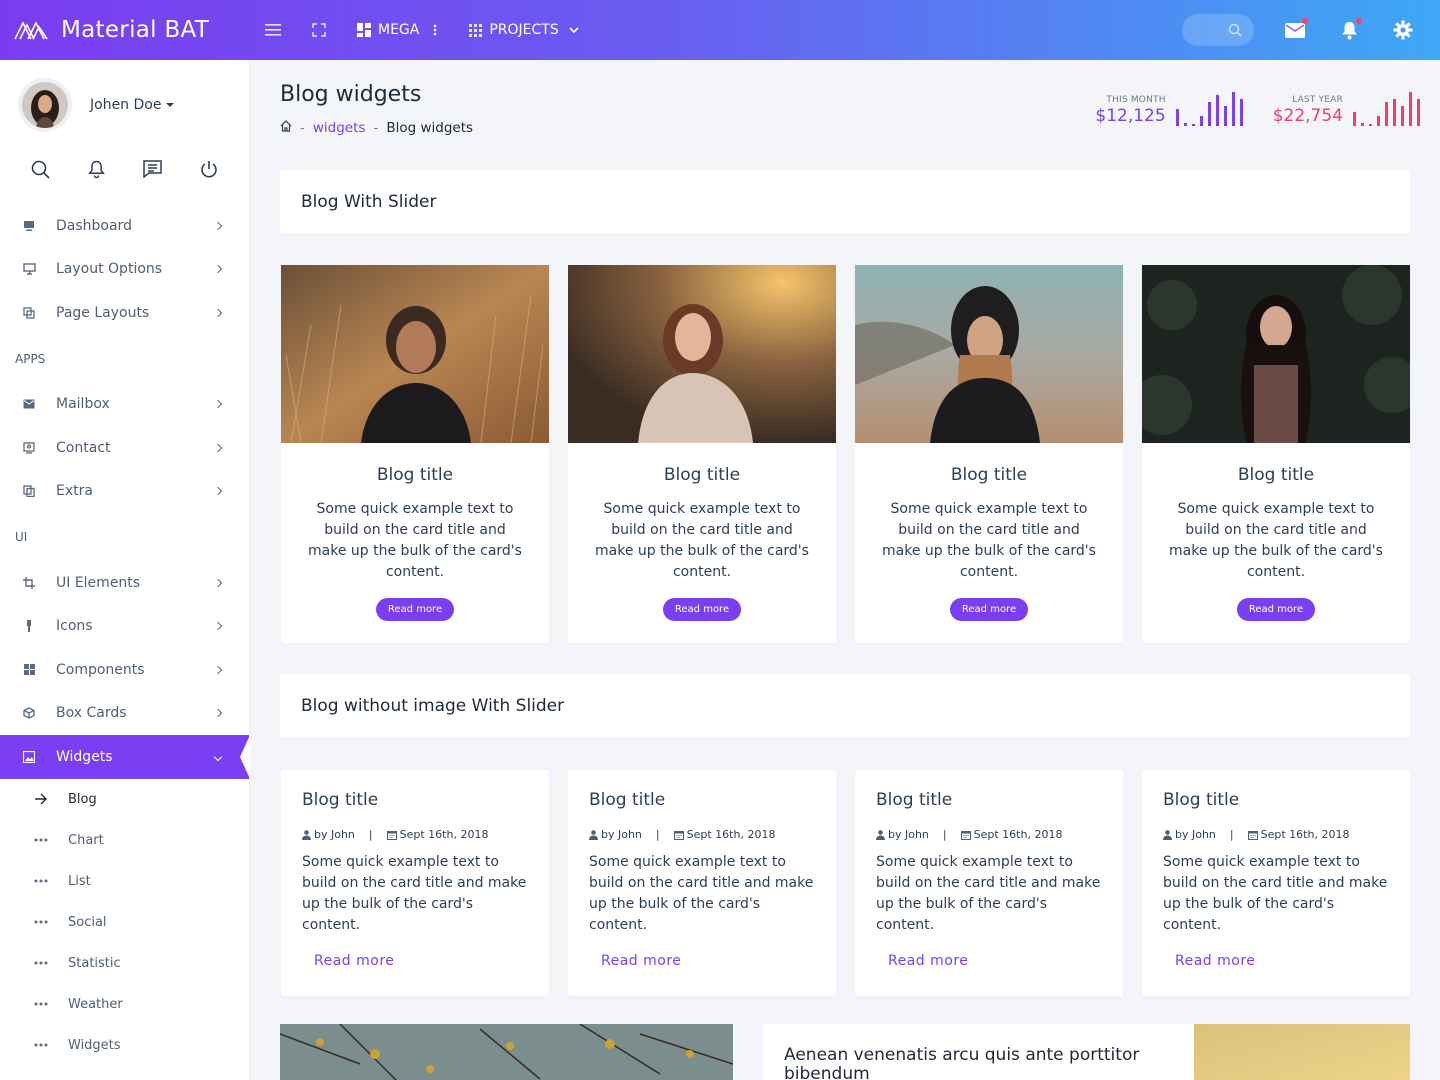  What do you see at coordinates (132, 105) in the screenshot?
I see `user-menu: Johen Doe` at bounding box center [132, 105].